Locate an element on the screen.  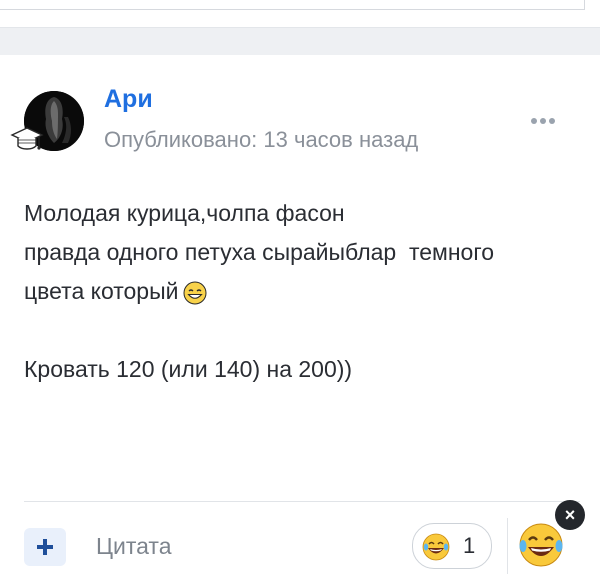
author-name: Ари is located at coordinates (128, 99).